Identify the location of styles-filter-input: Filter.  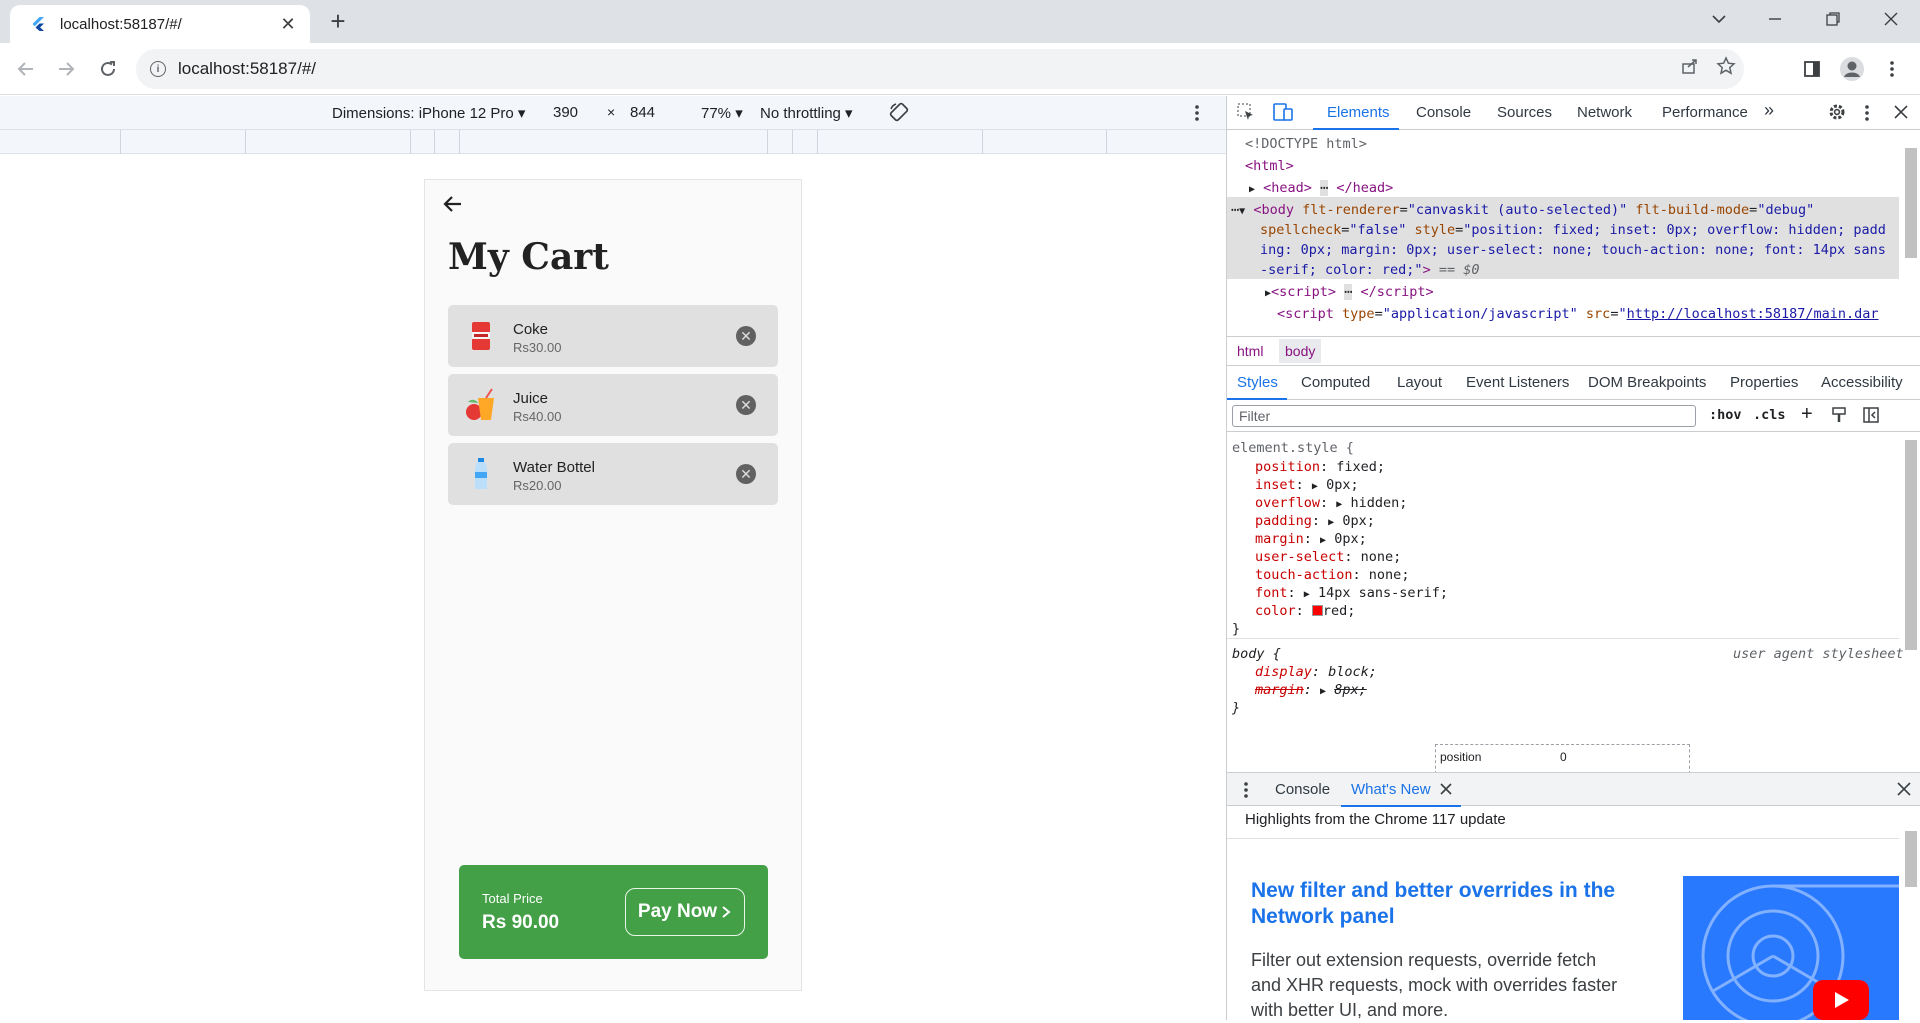
(1464, 416).